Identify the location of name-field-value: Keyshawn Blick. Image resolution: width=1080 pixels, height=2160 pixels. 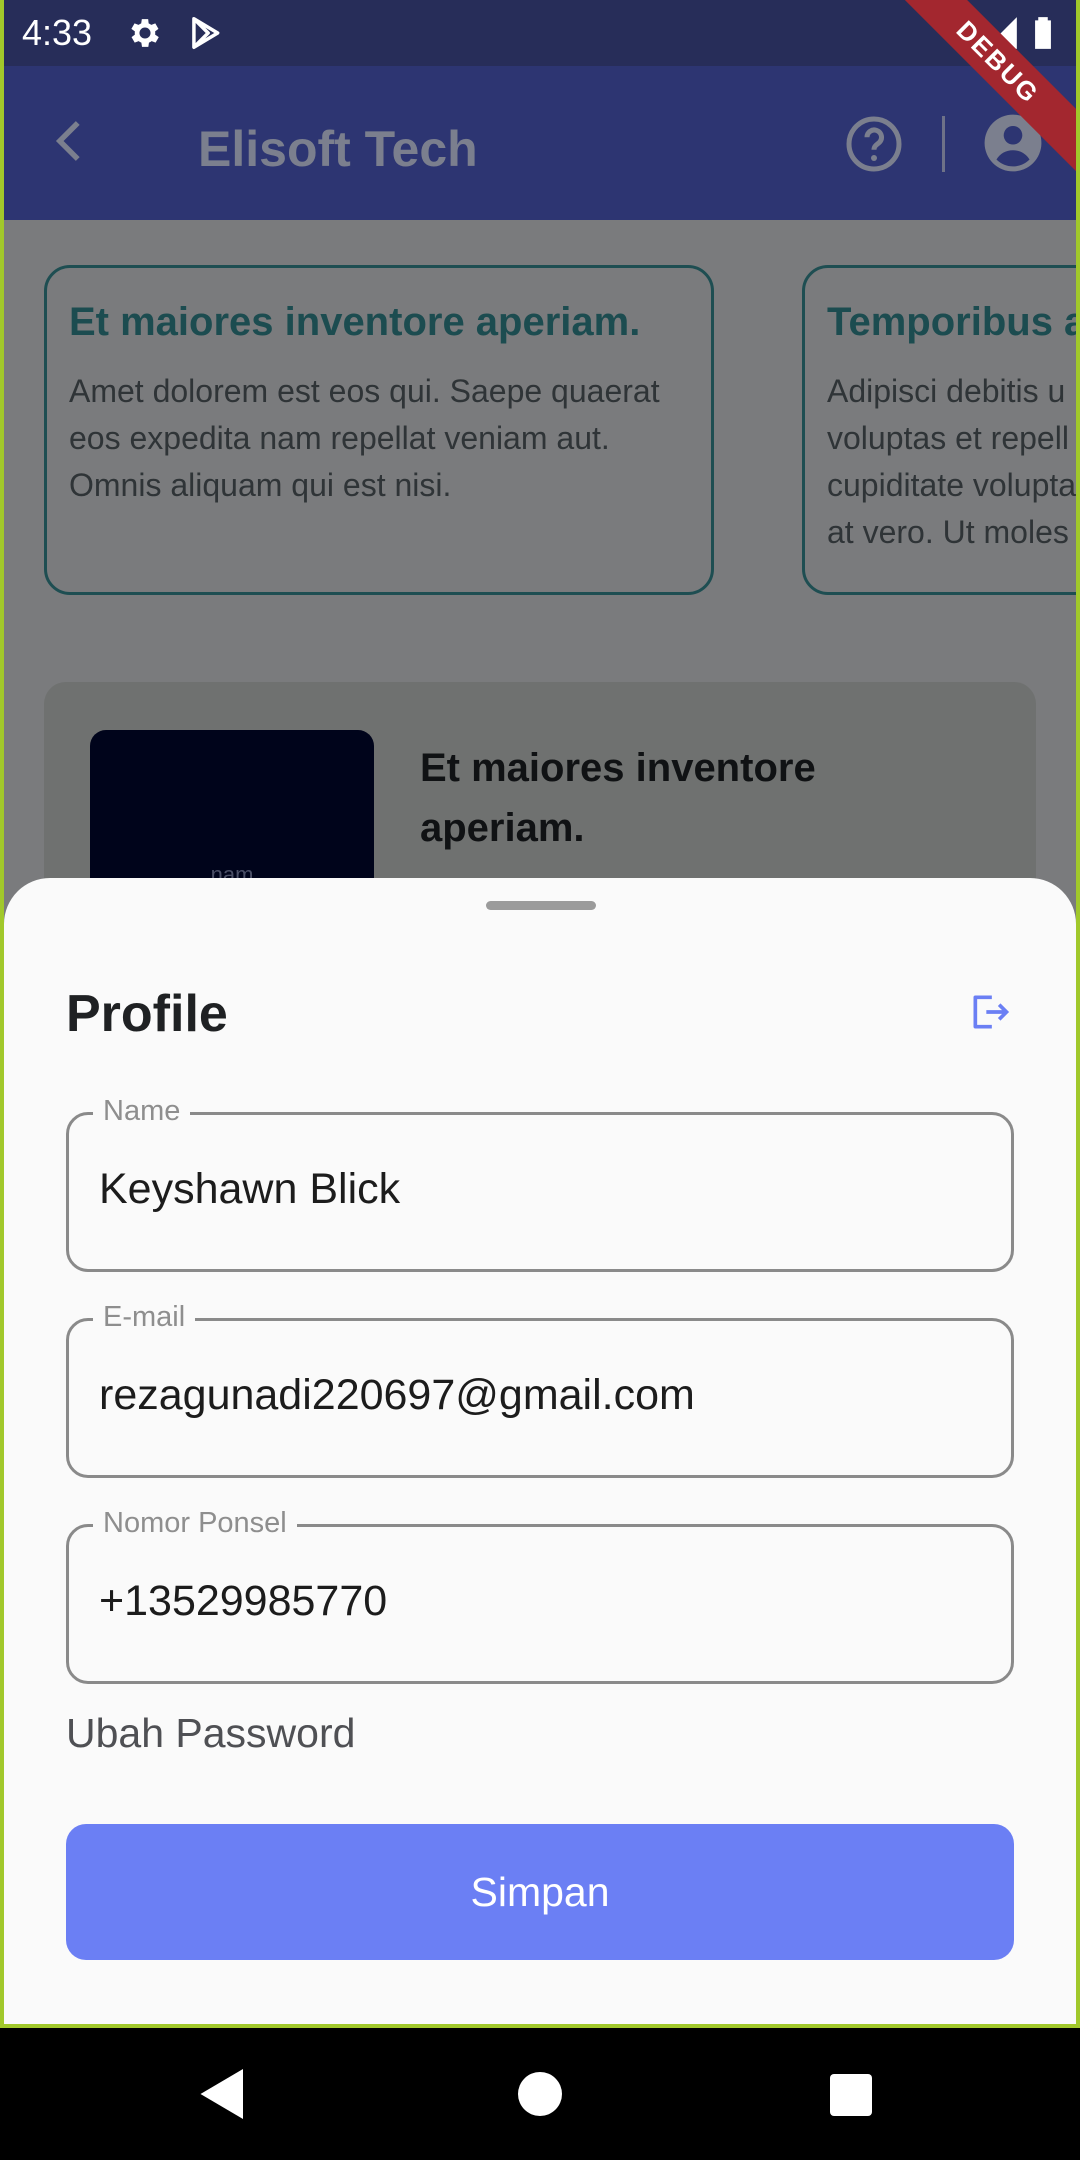
(249, 1189).